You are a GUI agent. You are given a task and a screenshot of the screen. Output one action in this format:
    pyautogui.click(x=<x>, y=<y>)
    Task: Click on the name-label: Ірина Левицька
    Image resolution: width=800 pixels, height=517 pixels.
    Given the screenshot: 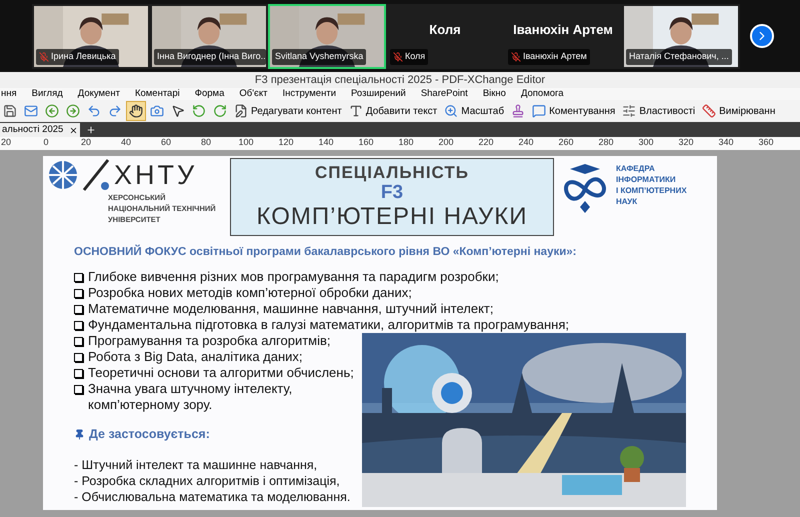 What is the action you would take?
    pyautogui.click(x=77, y=56)
    